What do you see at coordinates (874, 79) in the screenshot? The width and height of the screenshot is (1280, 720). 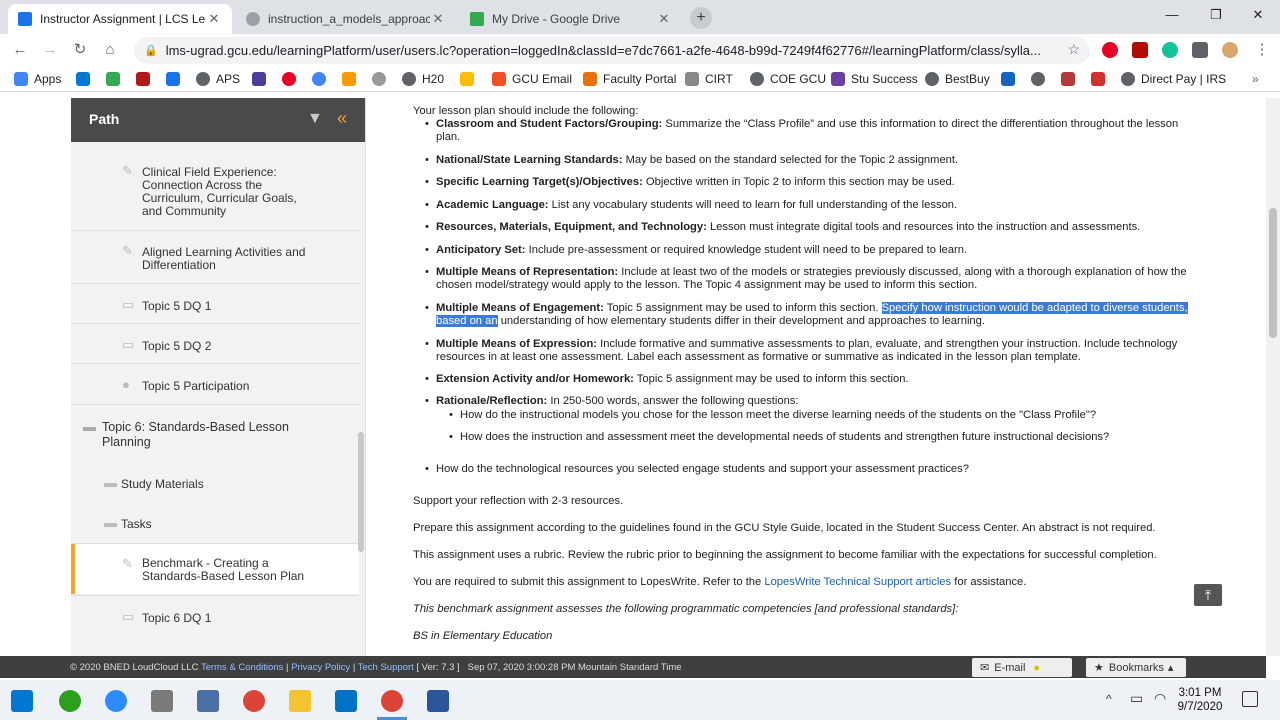 I see `bookmark-stu-success: Stu Success` at bounding box center [874, 79].